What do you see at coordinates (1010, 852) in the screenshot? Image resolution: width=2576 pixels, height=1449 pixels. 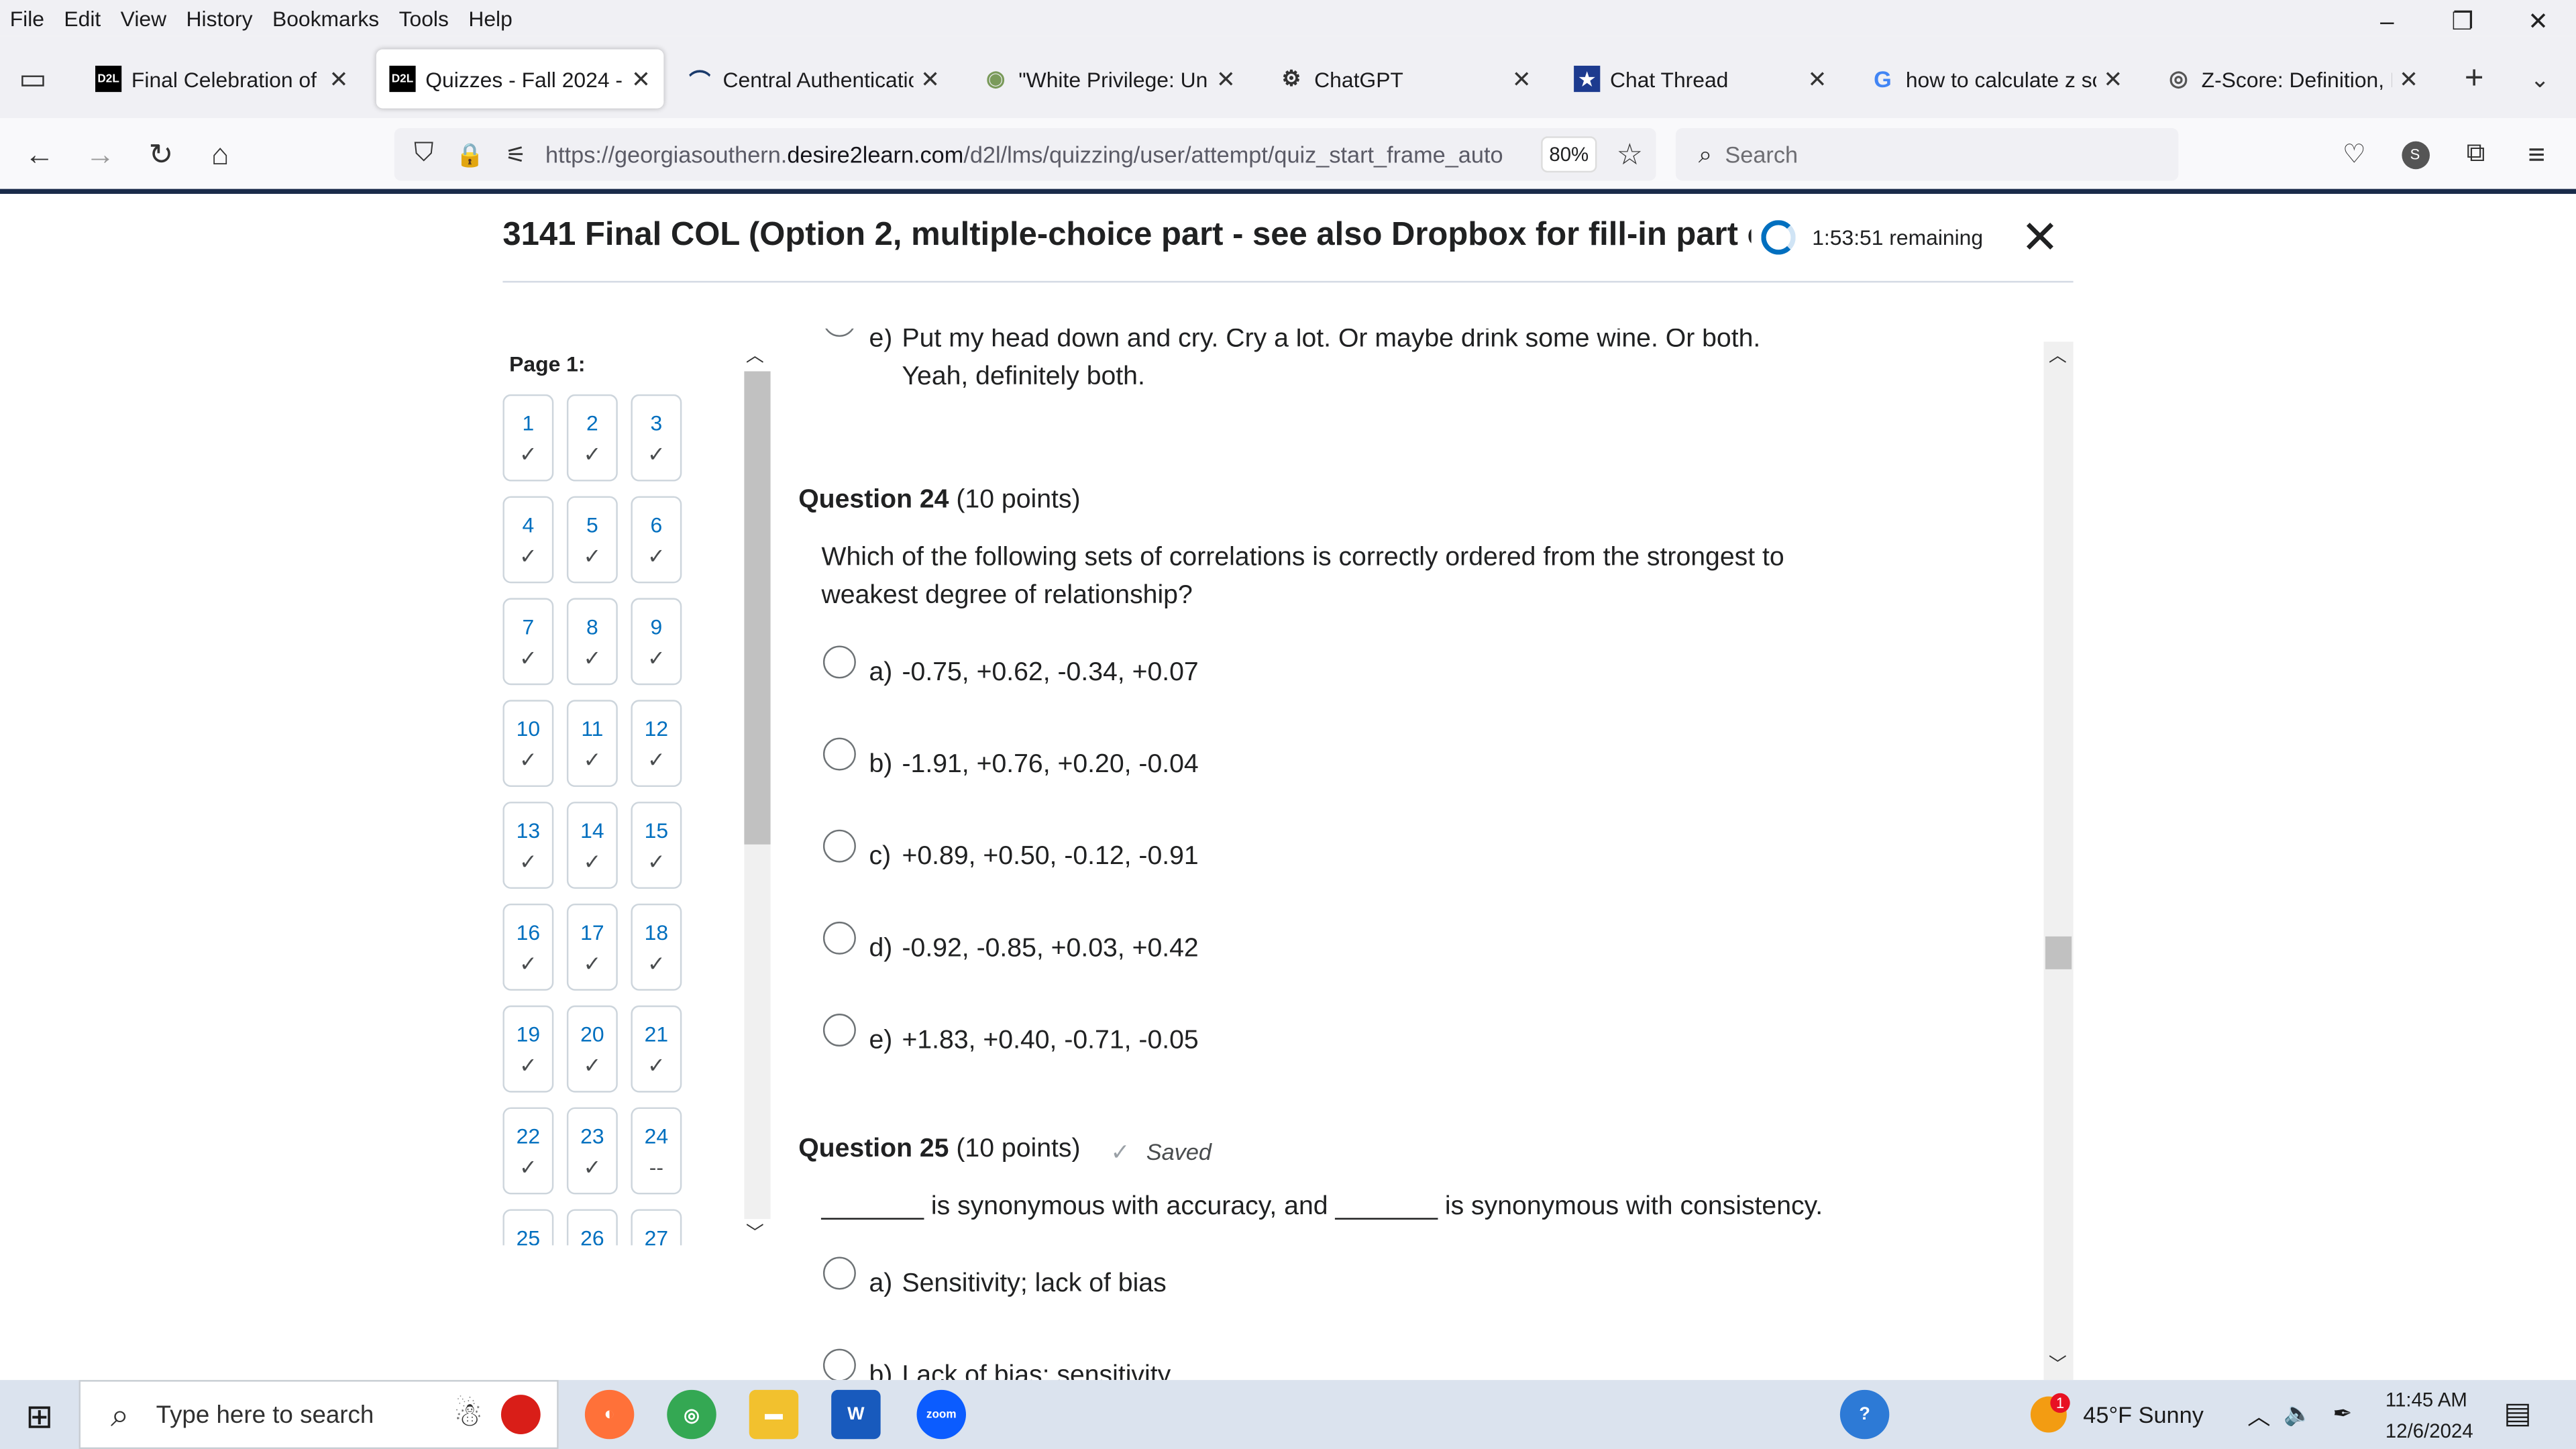 I see `q24-option-c: c) +0.89, +0.50, -0.12, -0.91` at bounding box center [1010, 852].